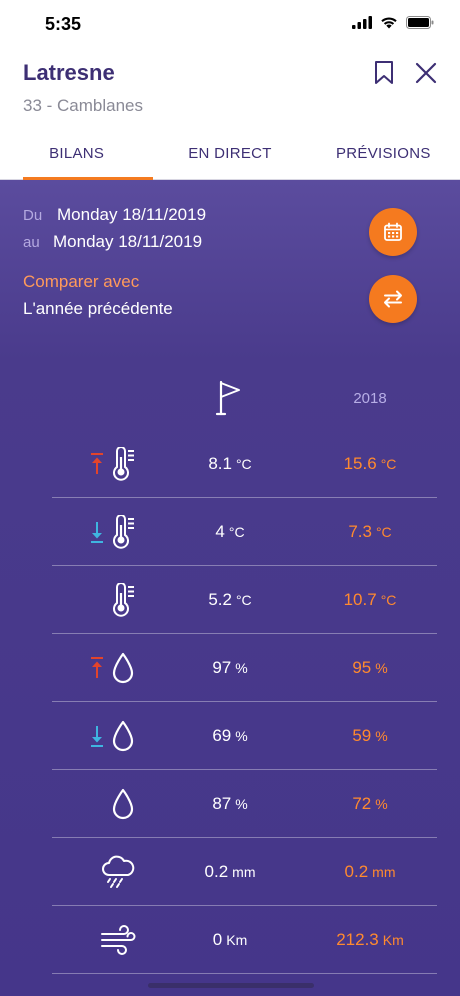 The width and height of the screenshot is (460, 996). I want to click on swap-compare-button, so click(393, 299).